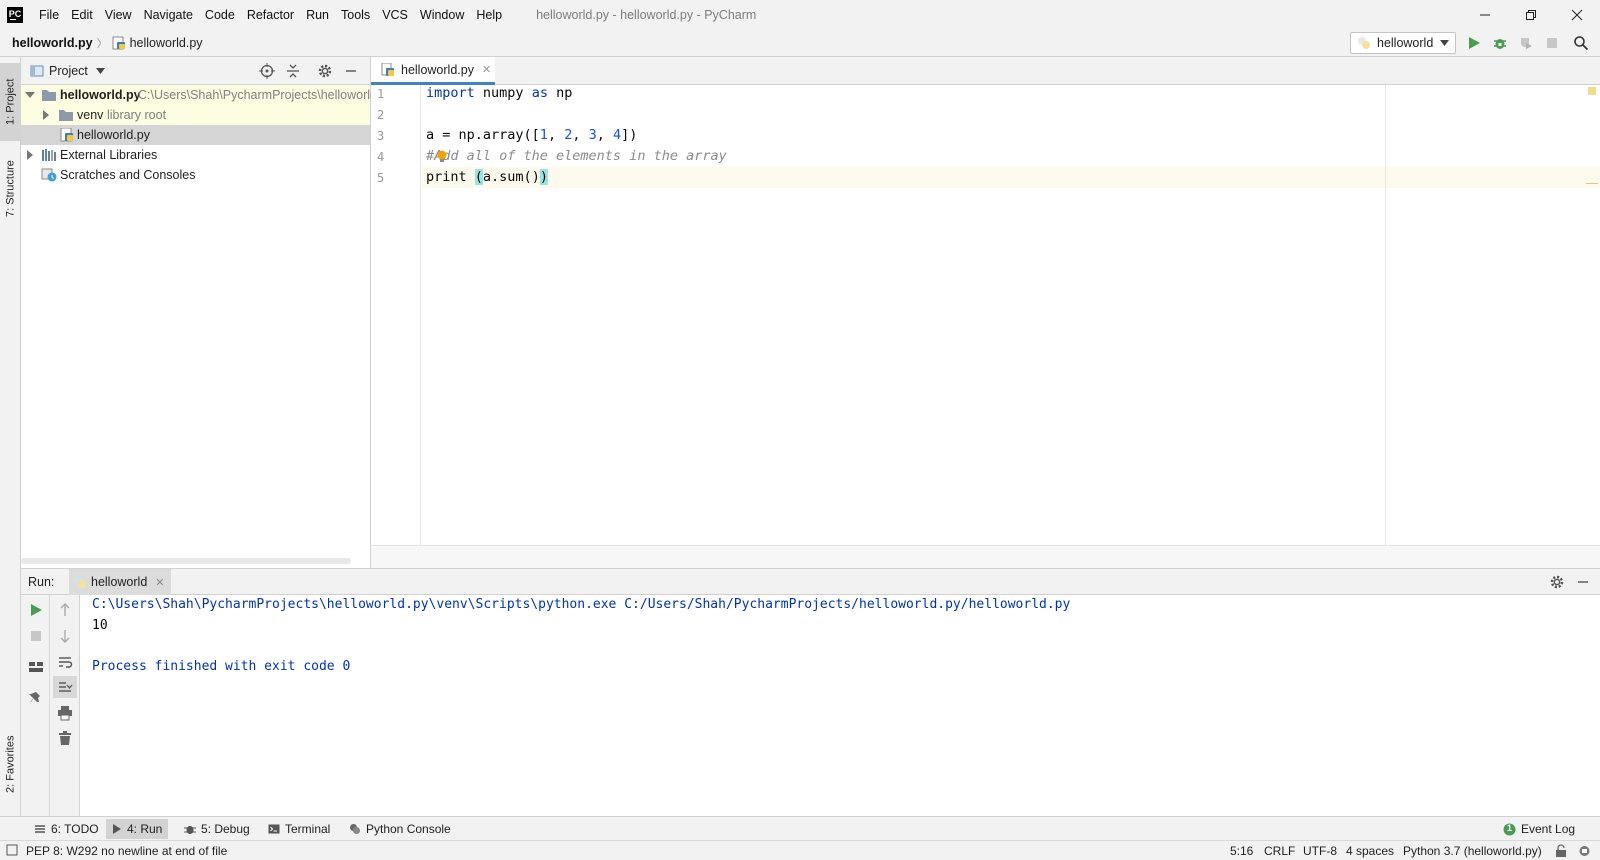 The width and height of the screenshot is (1600, 860). I want to click on file-encoding: UTF-8, so click(1320, 851).